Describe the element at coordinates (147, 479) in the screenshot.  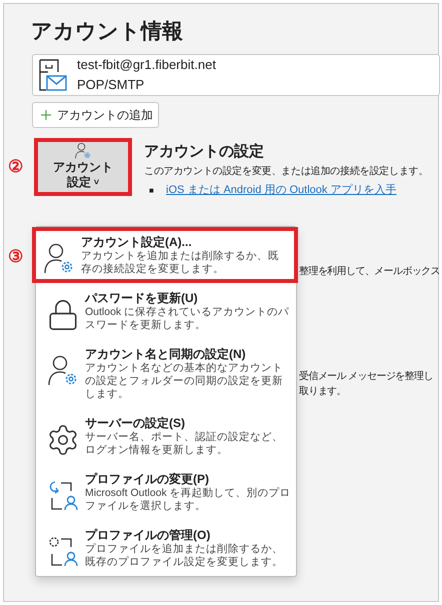
I see `menu-item-title: プロファイルの変更(P)` at that location.